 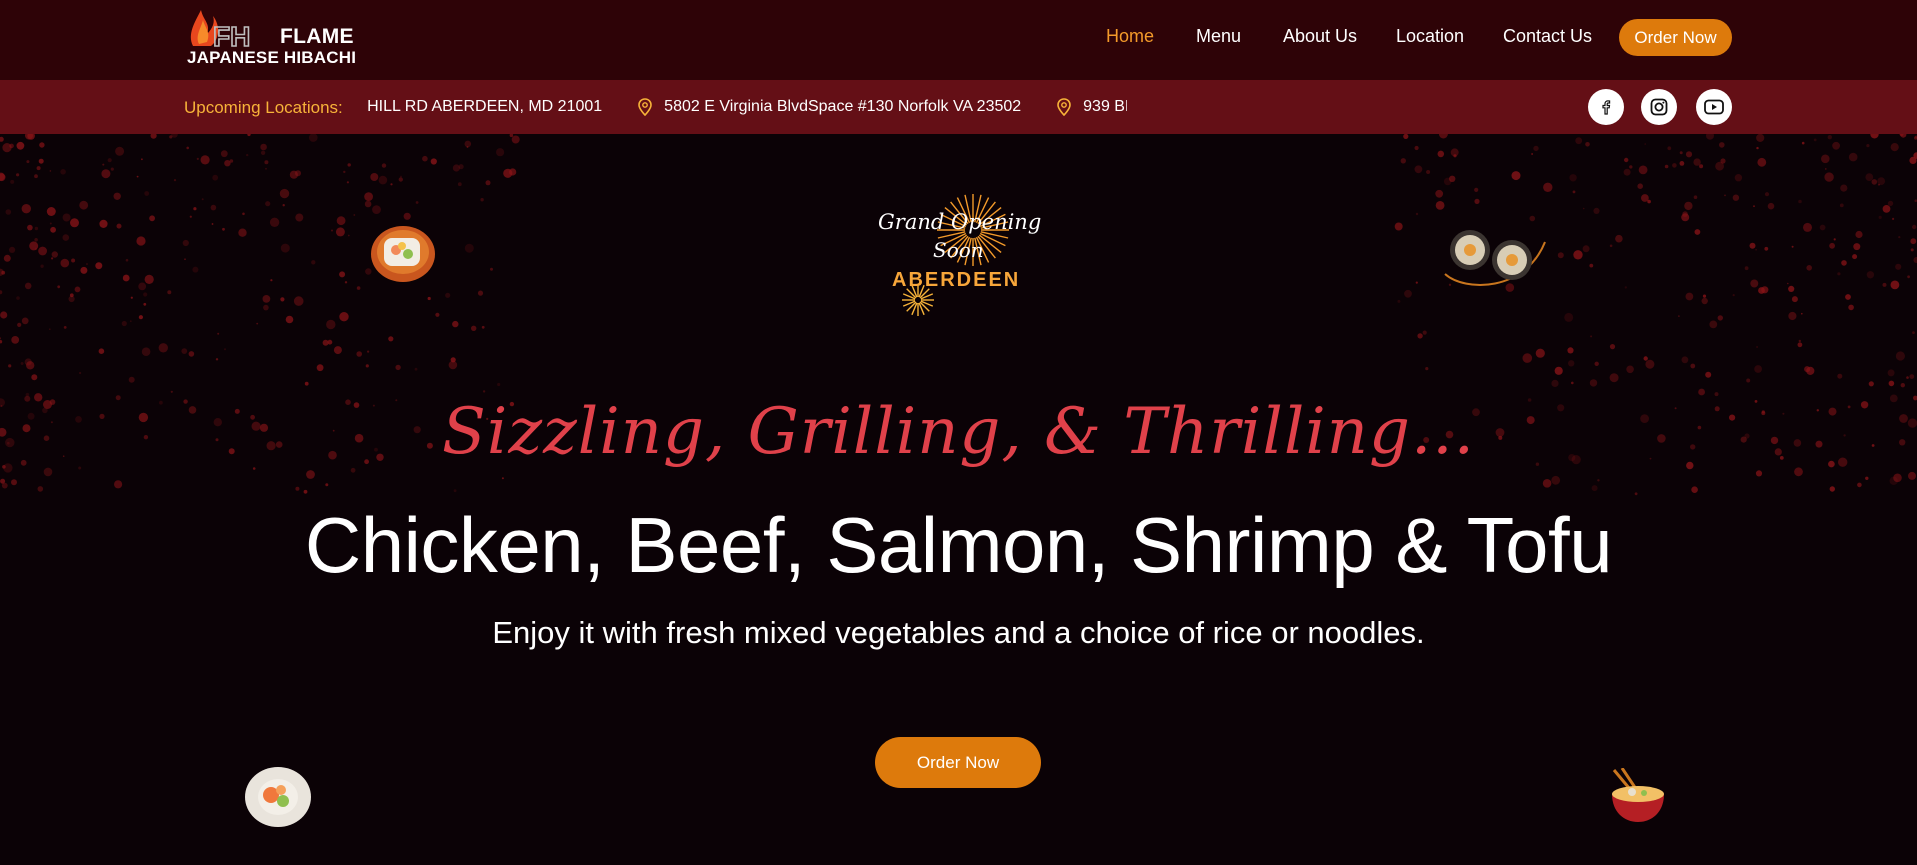 I want to click on instagram-link, so click(x=1659, y=107).